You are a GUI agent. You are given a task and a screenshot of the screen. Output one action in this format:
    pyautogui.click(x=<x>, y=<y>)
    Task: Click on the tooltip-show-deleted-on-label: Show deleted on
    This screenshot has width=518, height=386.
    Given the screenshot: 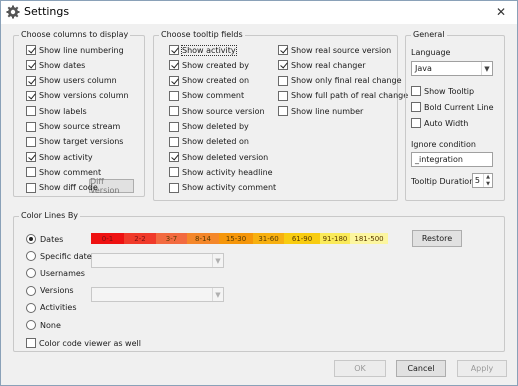 What is the action you would take?
    pyautogui.click(x=215, y=142)
    